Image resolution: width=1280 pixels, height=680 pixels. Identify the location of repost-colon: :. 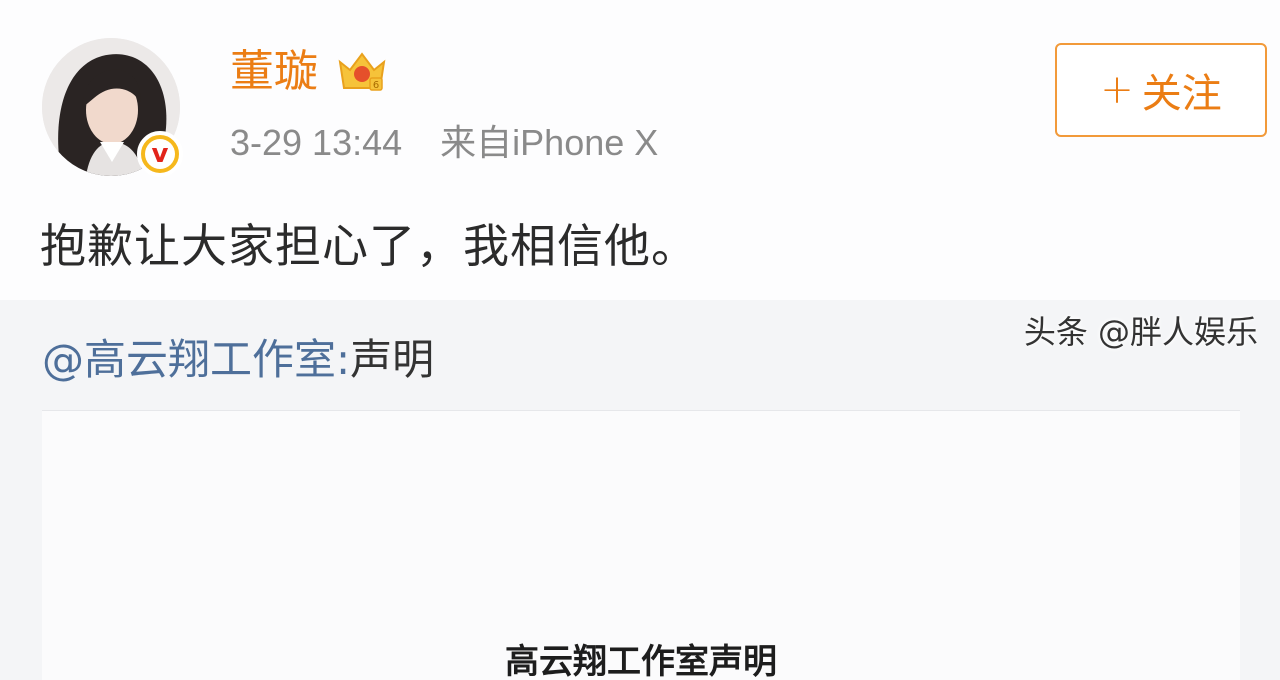
(343, 359).